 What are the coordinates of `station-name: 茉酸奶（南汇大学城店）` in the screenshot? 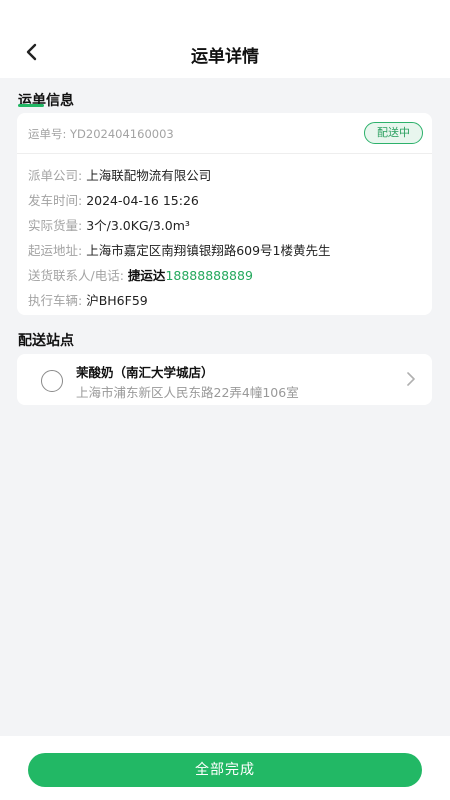 It's located at (145, 372).